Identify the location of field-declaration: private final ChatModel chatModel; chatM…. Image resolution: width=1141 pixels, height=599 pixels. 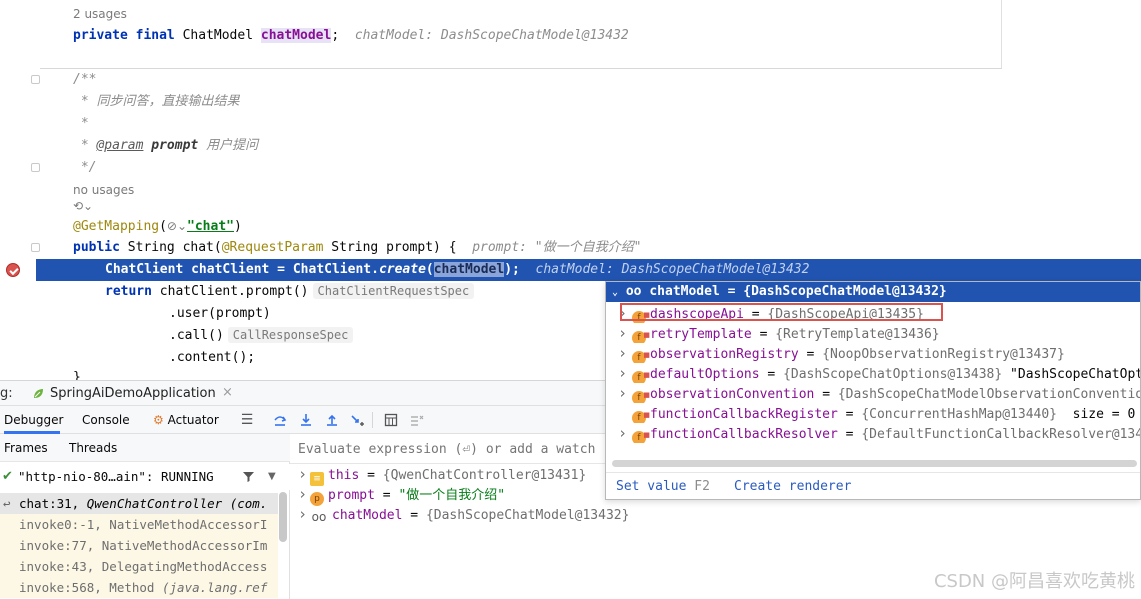
(351, 35).